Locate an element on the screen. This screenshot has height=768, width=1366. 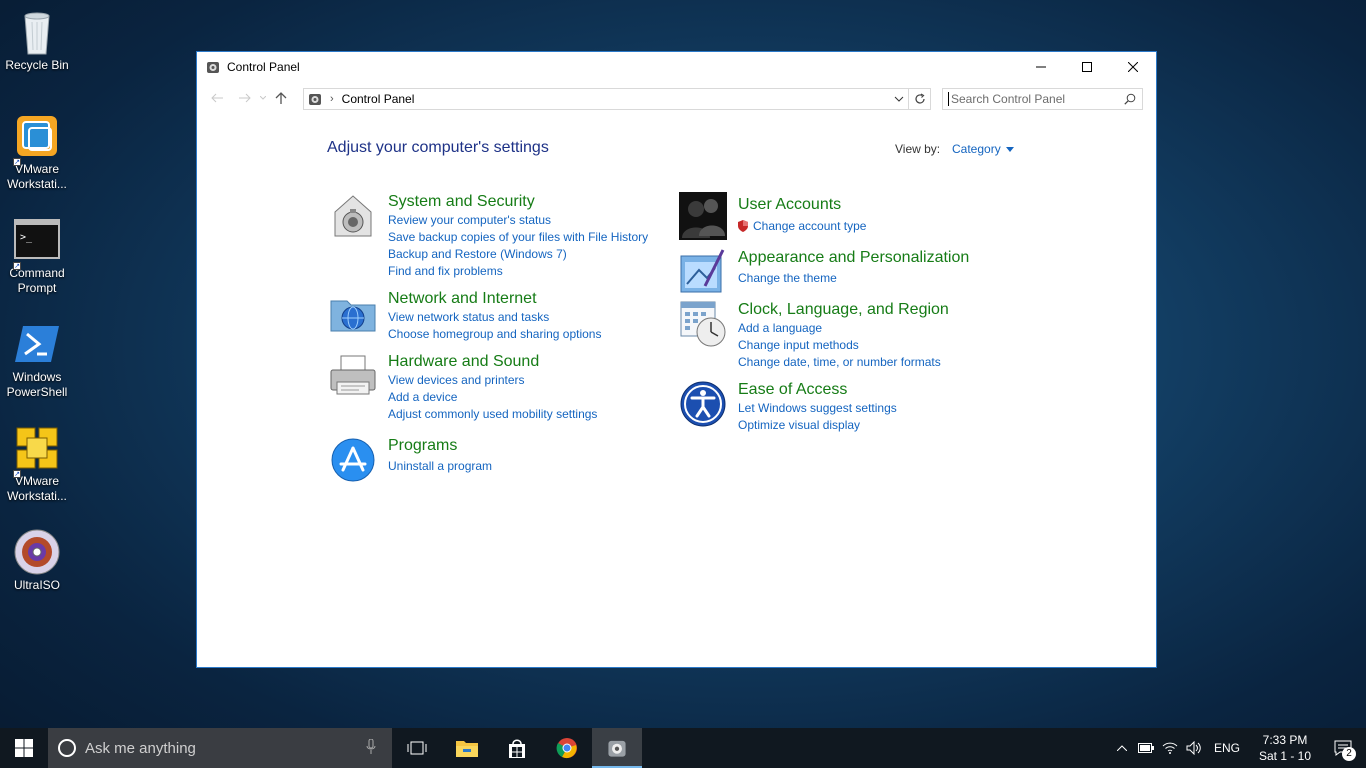
refresh-button is located at coordinates (920, 99).